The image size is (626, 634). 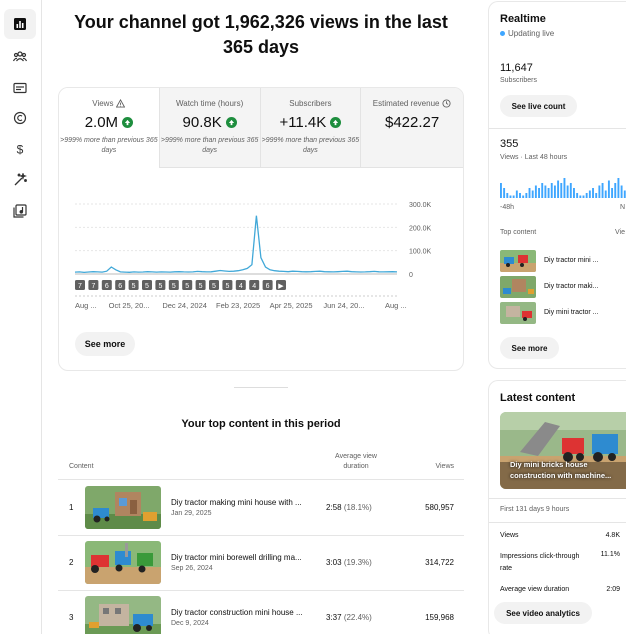 I want to click on see-more-button: See more, so click(x=105, y=344).